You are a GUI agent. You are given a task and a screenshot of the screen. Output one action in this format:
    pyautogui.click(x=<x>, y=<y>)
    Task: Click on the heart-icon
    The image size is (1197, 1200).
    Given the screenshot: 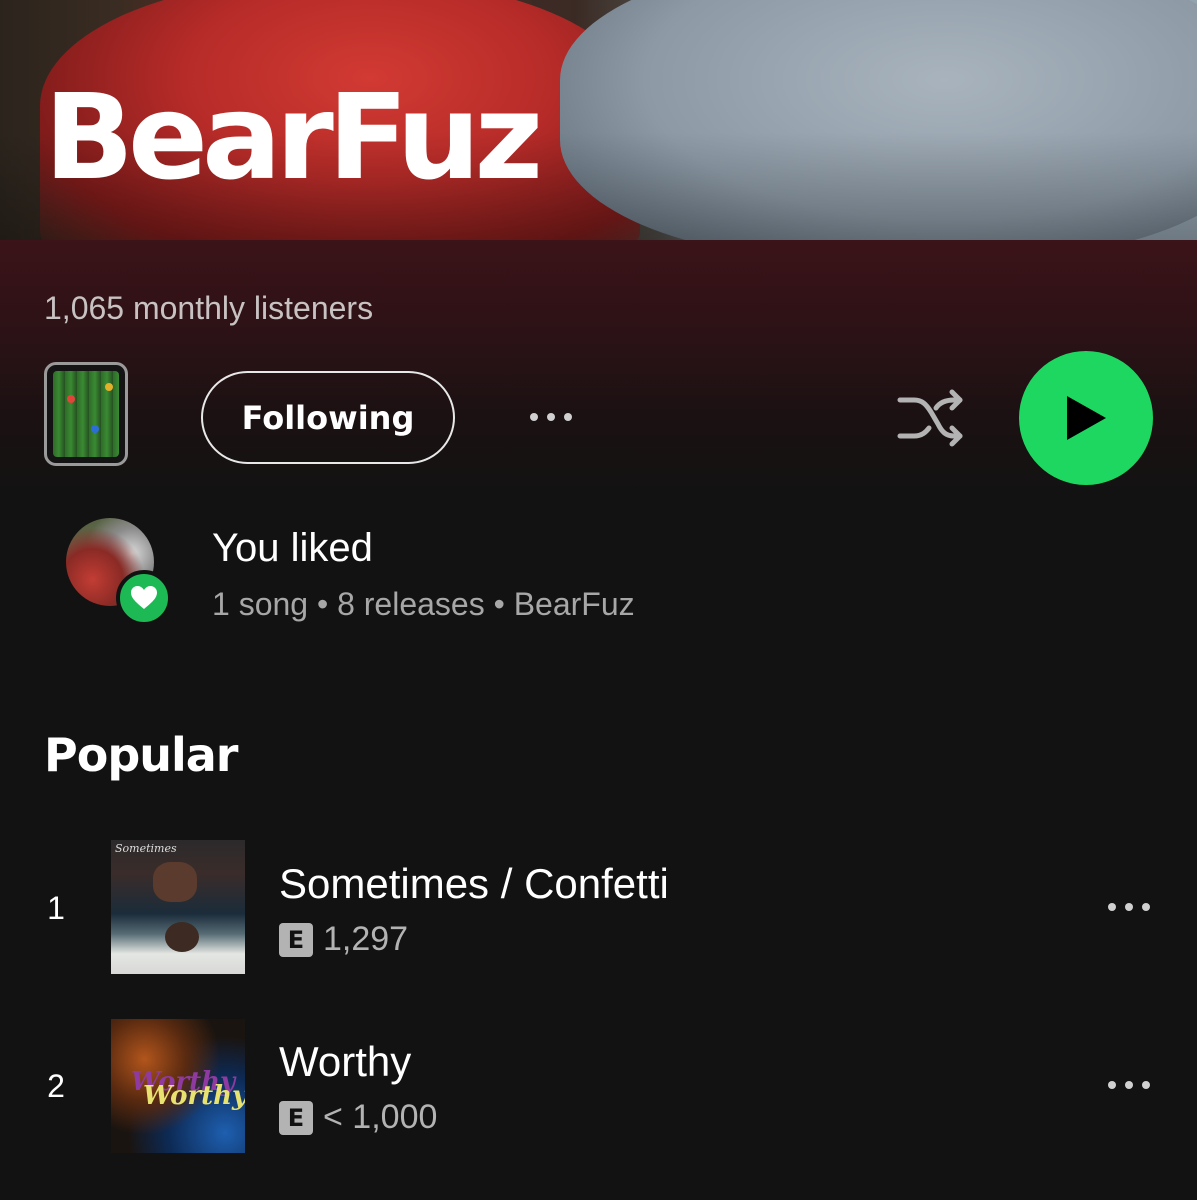 What is the action you would take?
    pyautogui.click(x=144, y=598)
    